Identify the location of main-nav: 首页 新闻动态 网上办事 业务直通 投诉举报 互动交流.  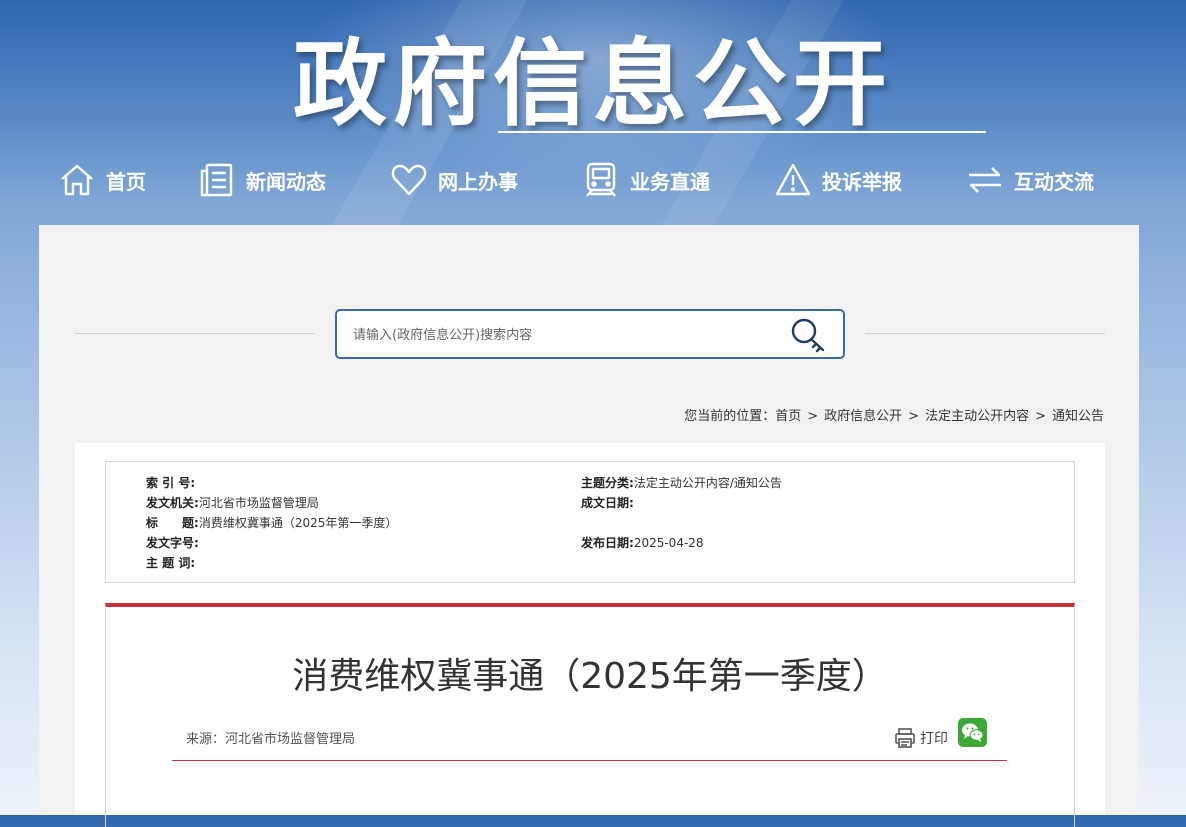
(593, 180).